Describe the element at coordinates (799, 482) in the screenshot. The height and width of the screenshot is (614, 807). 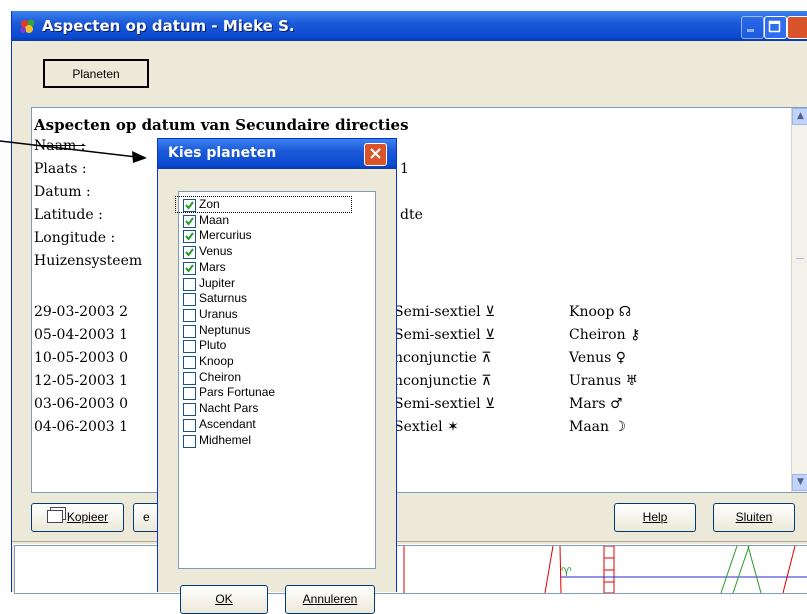
I see `scroll-down-button: ▼` at that location.